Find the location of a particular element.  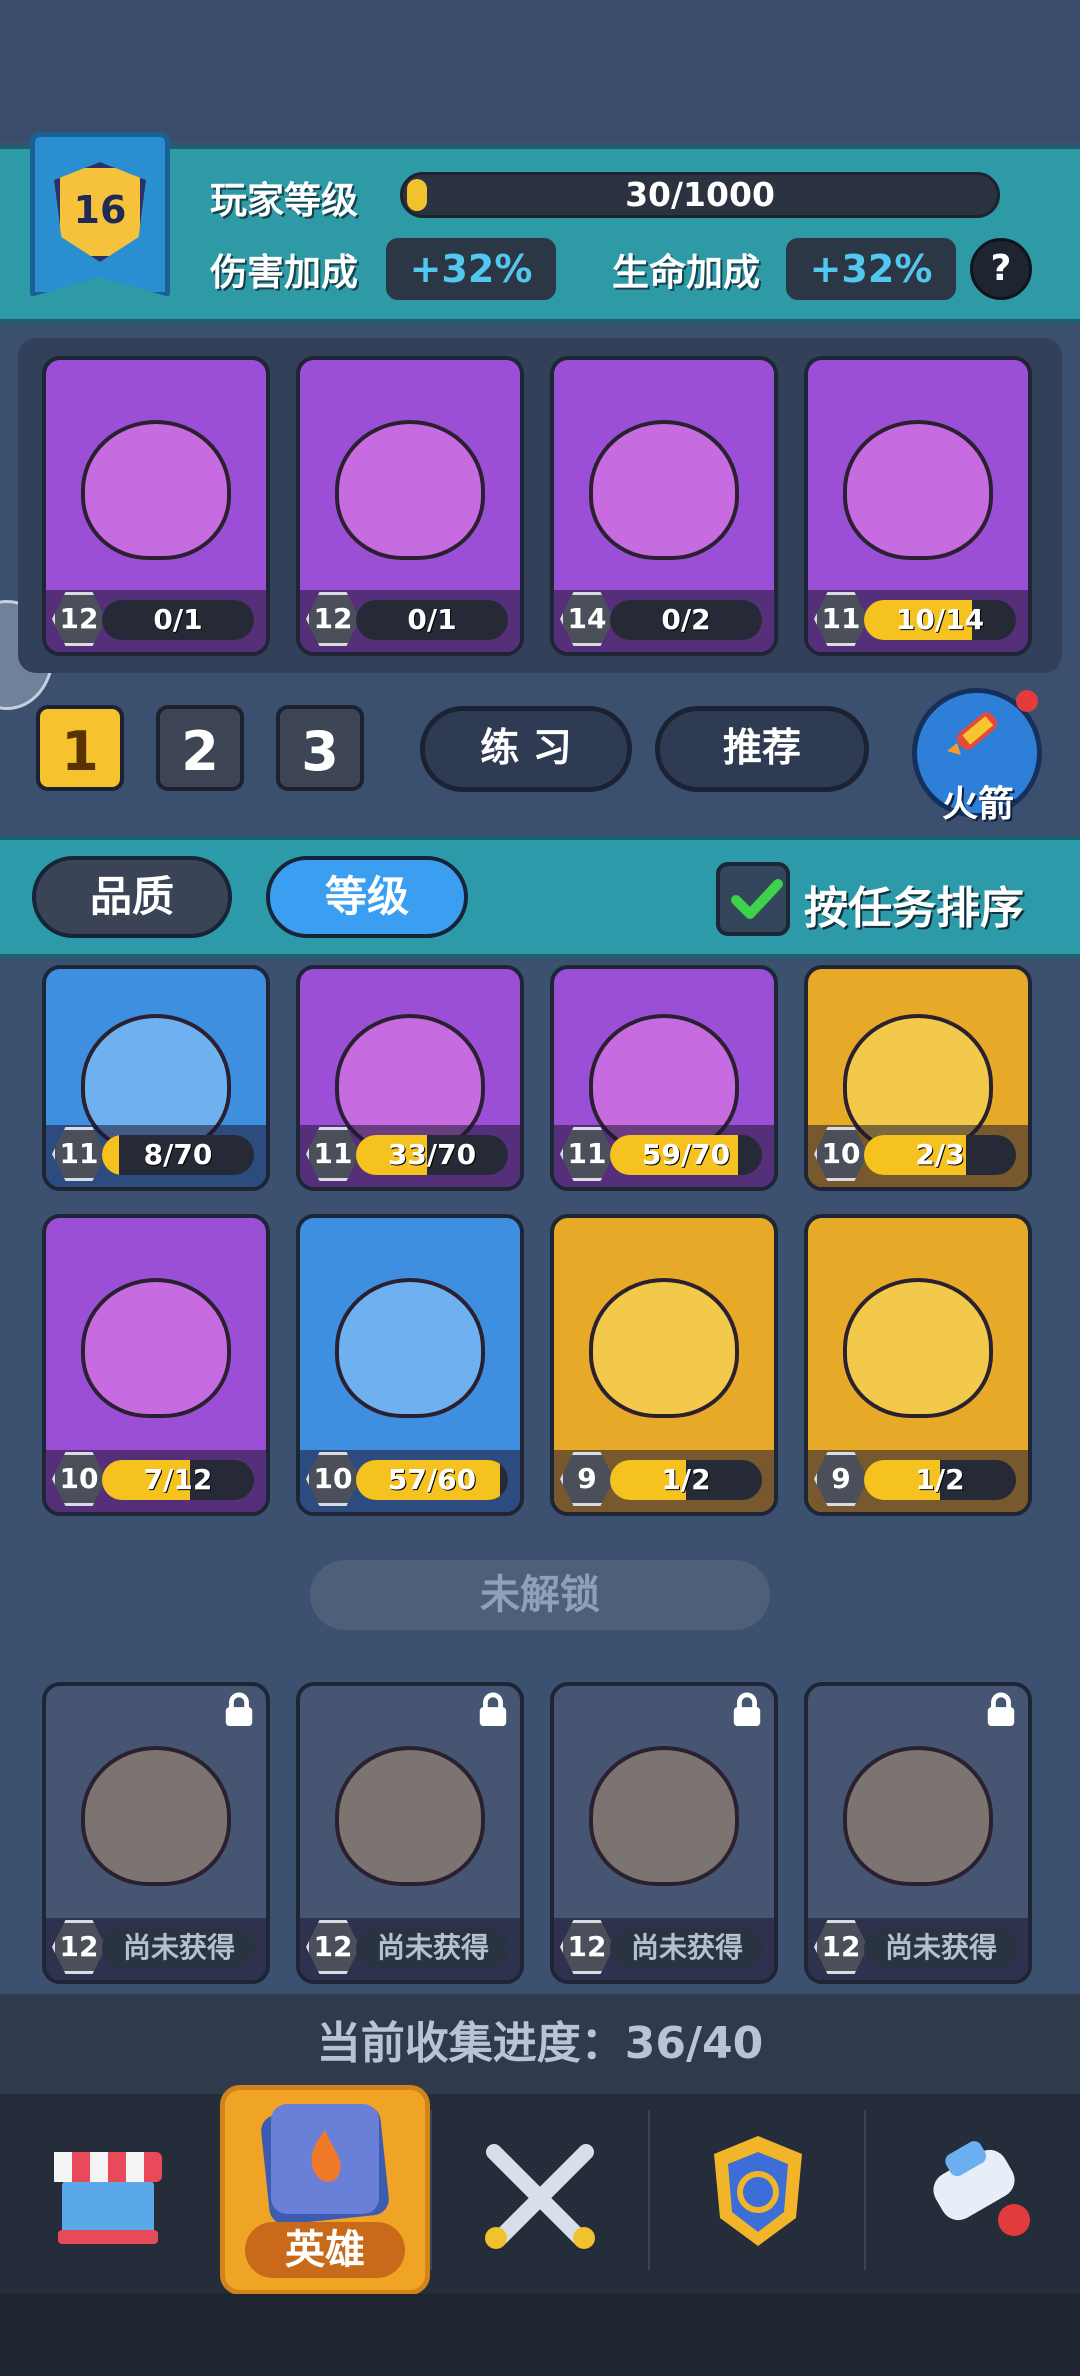

hero-progress-text: 10/14 is located at coordinates (940, 619).